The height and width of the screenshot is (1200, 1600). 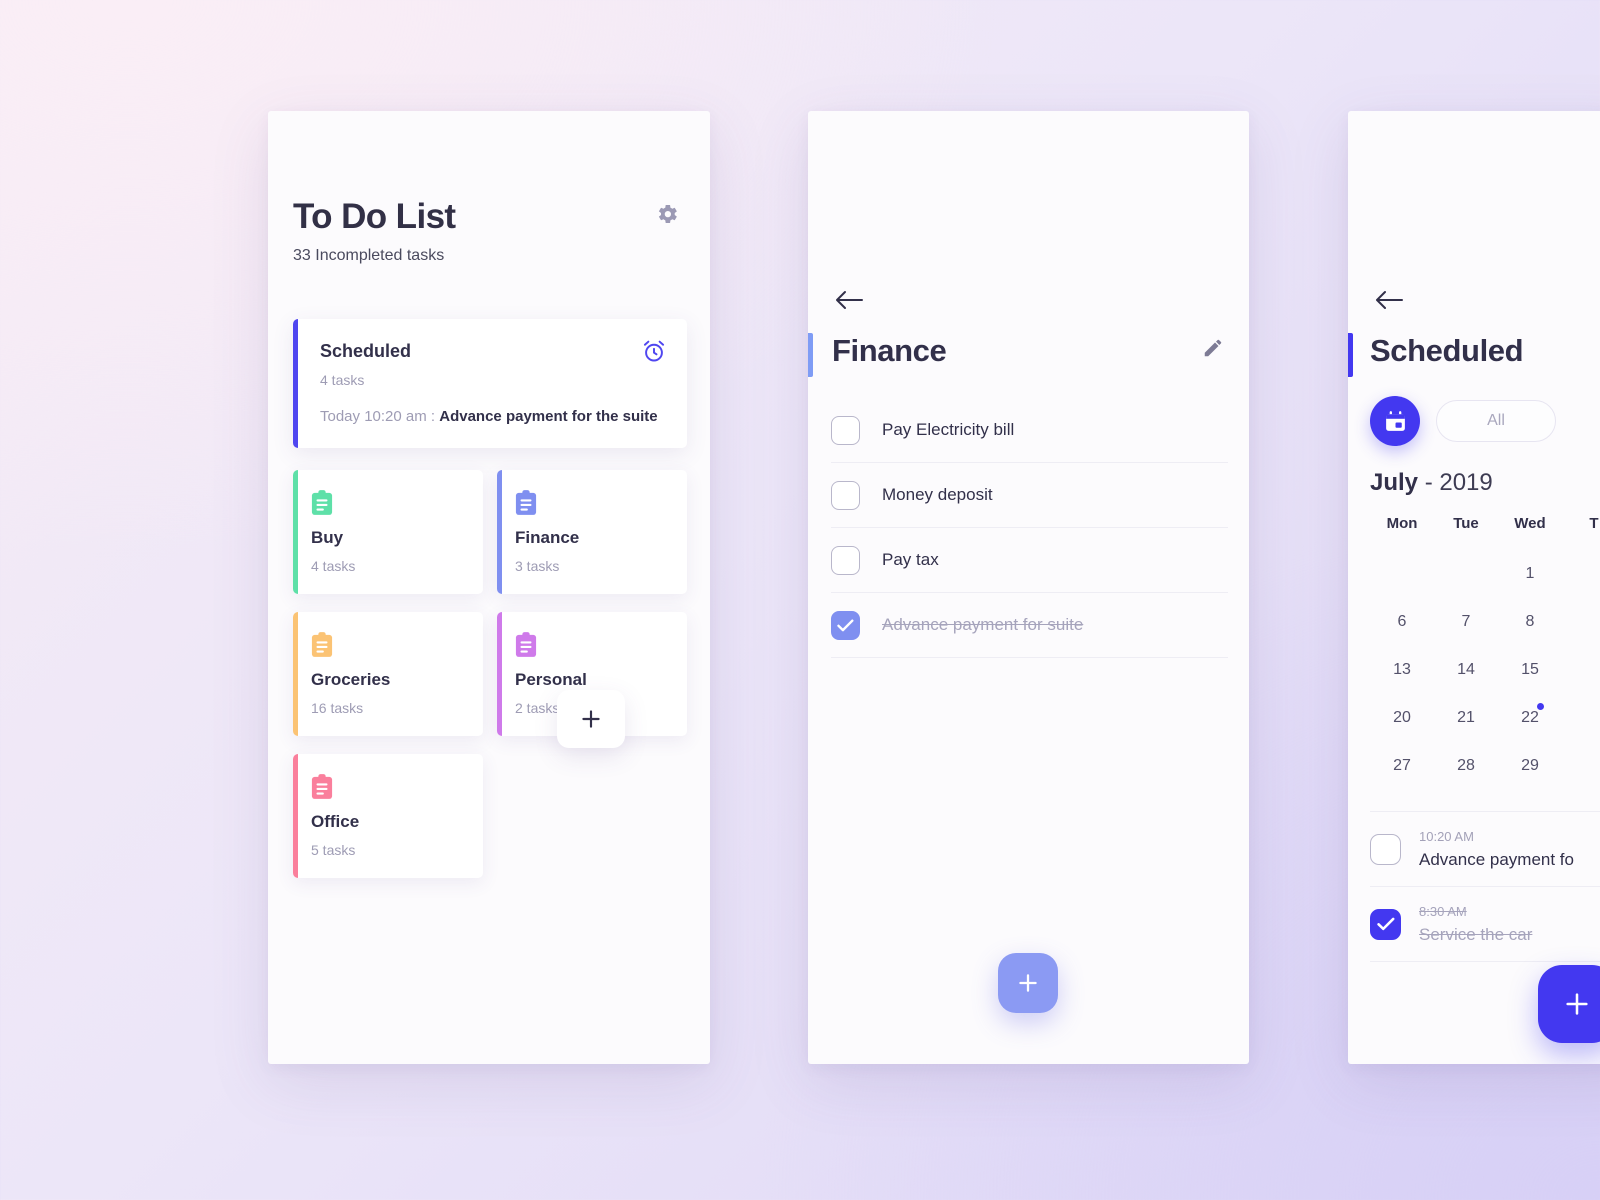 I want to click on view-toggle-group: All, so click(x=1463, y=421).